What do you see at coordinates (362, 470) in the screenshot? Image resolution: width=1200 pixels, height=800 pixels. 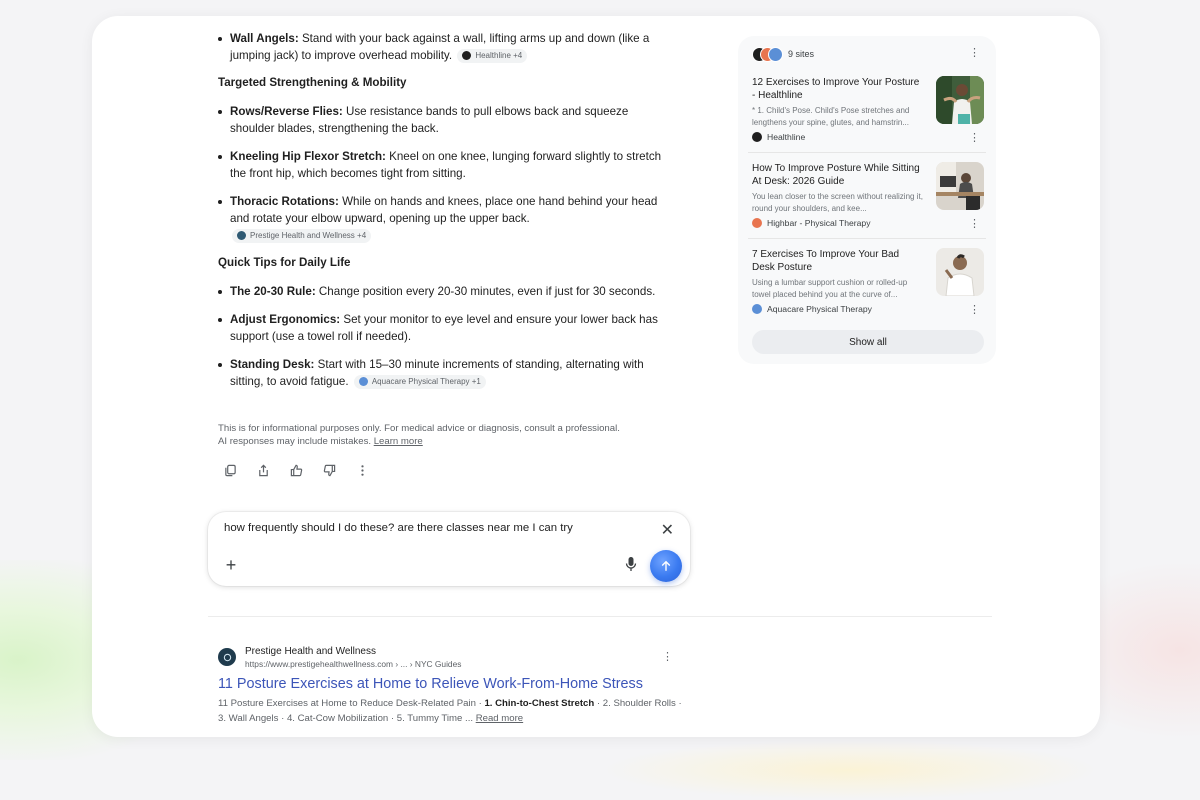 I see `more-vert-icon` at bounding box center [362, 470].